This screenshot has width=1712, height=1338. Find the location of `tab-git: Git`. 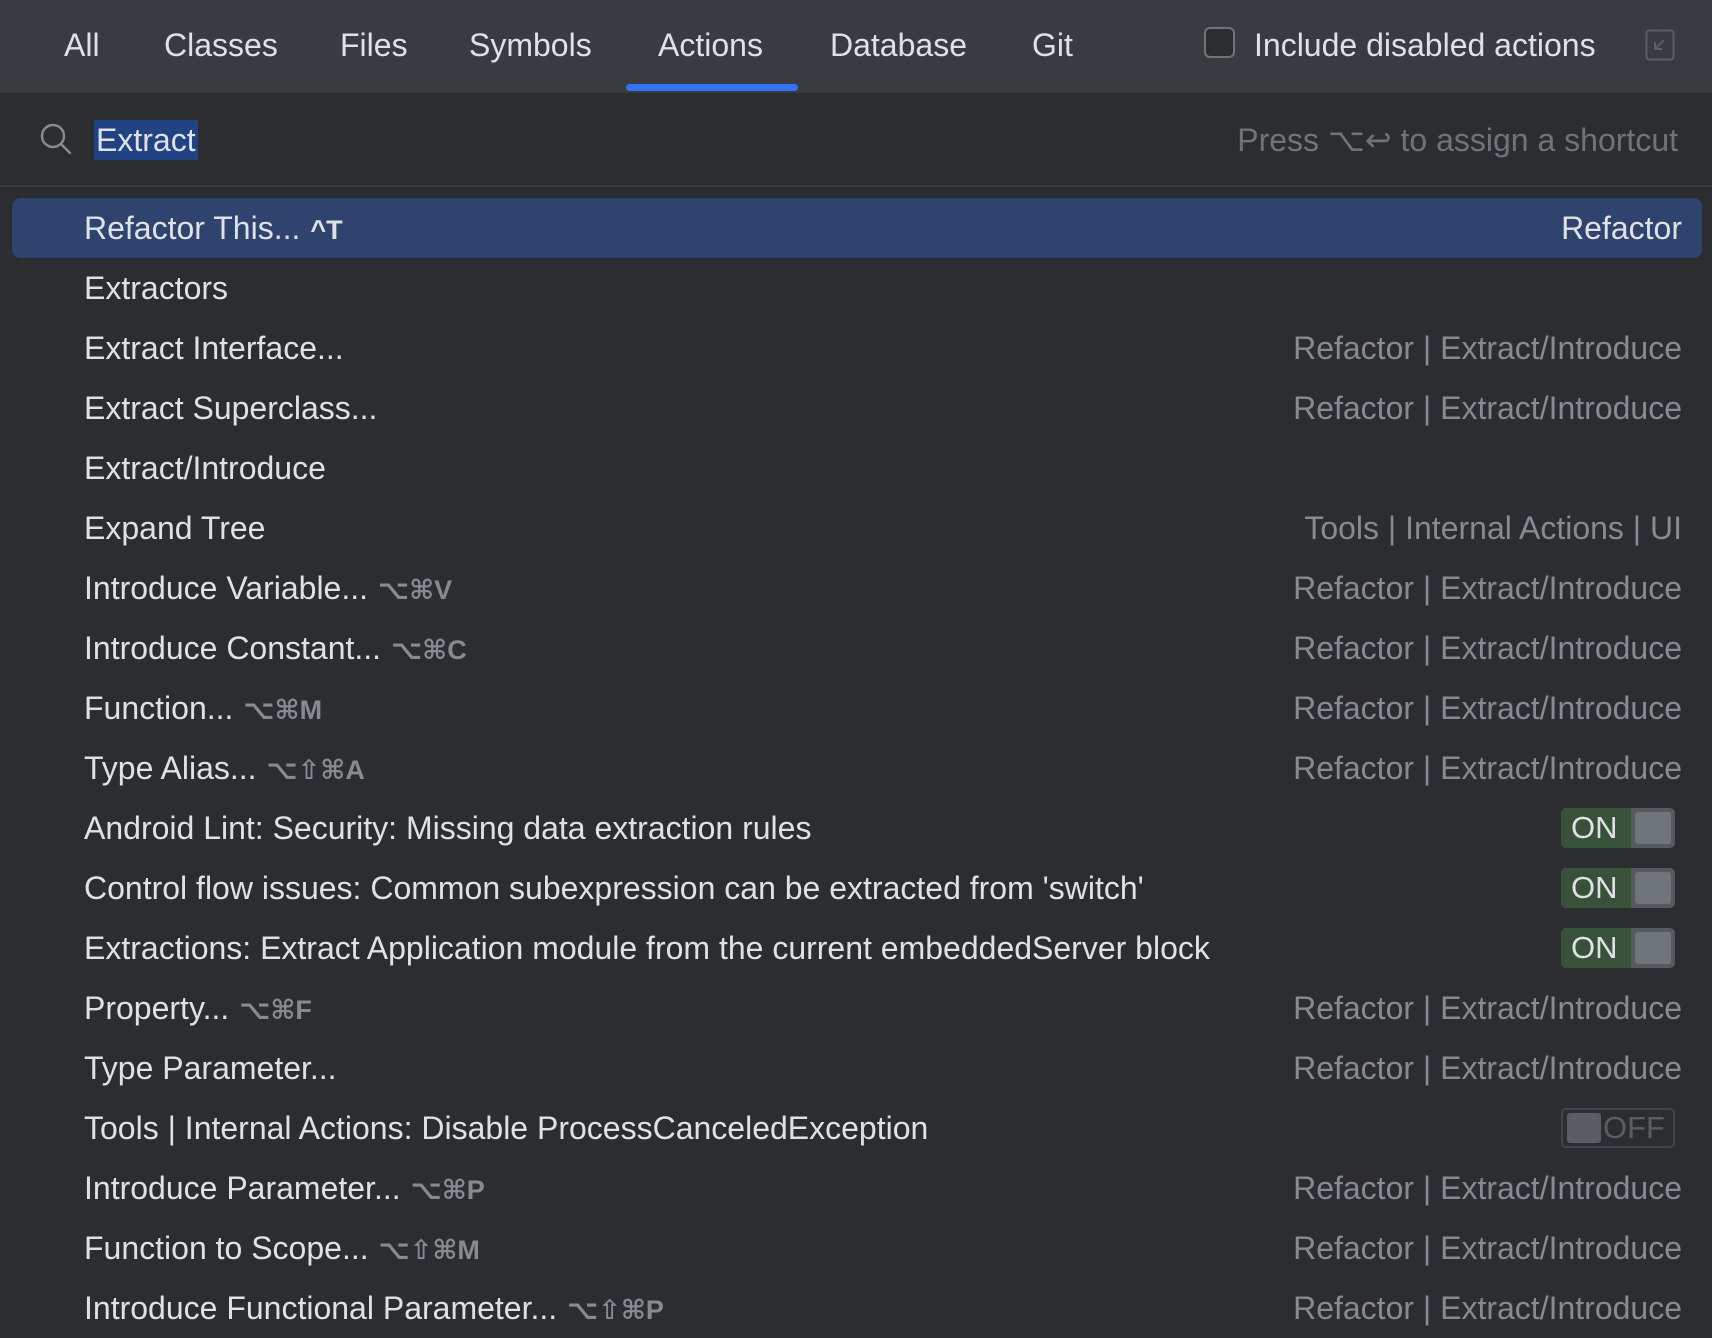

tab-git: Git is located at coordinates (1052, 46).